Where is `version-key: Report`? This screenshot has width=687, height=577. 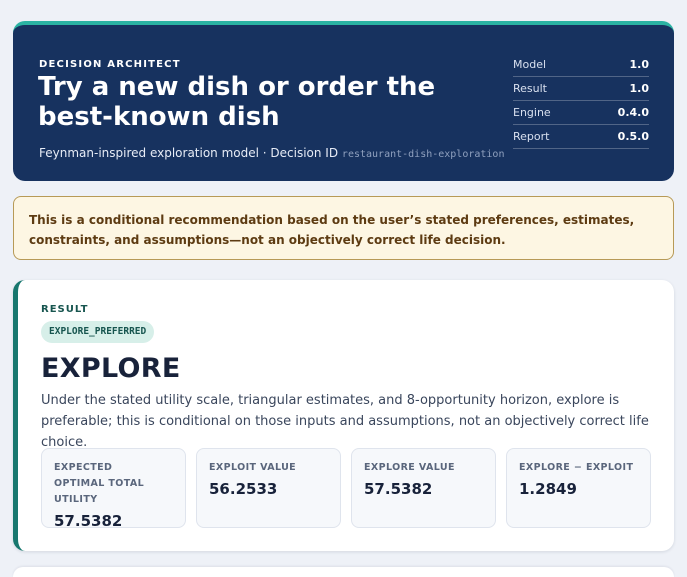 version-key: Report is located at coordinates (531, 136).